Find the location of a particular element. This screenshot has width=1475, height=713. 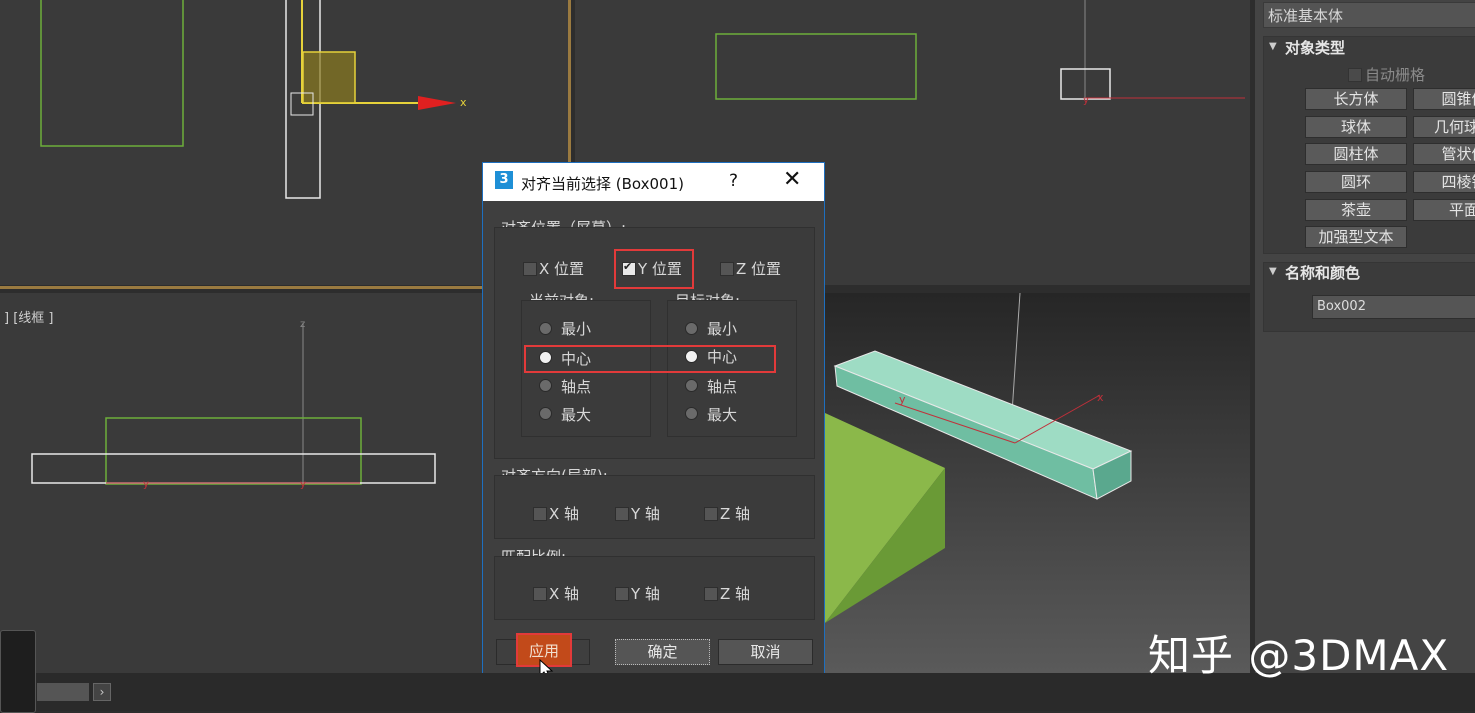

x-position-checkbox is located at coordinates (530, 269).